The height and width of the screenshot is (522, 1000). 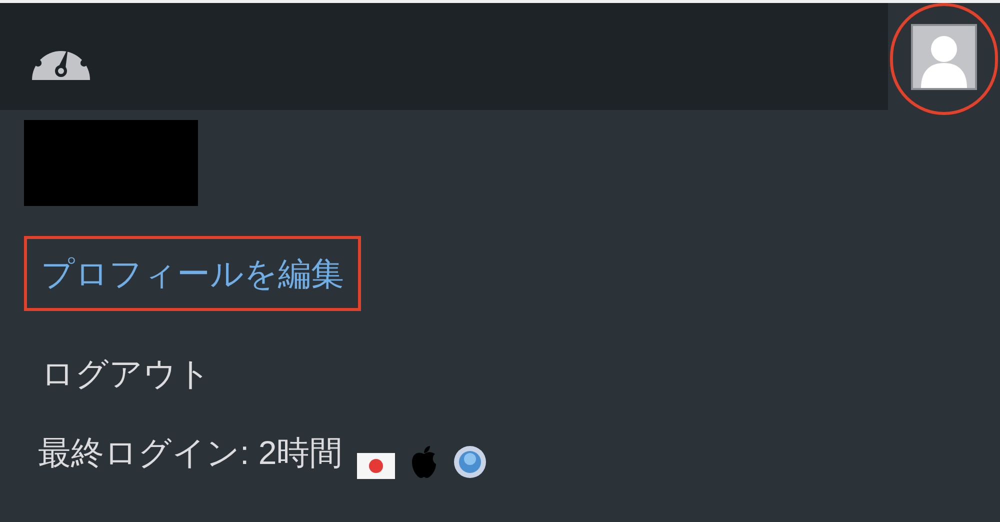 I want to click on globe-icon, so click(x=469, y=462).